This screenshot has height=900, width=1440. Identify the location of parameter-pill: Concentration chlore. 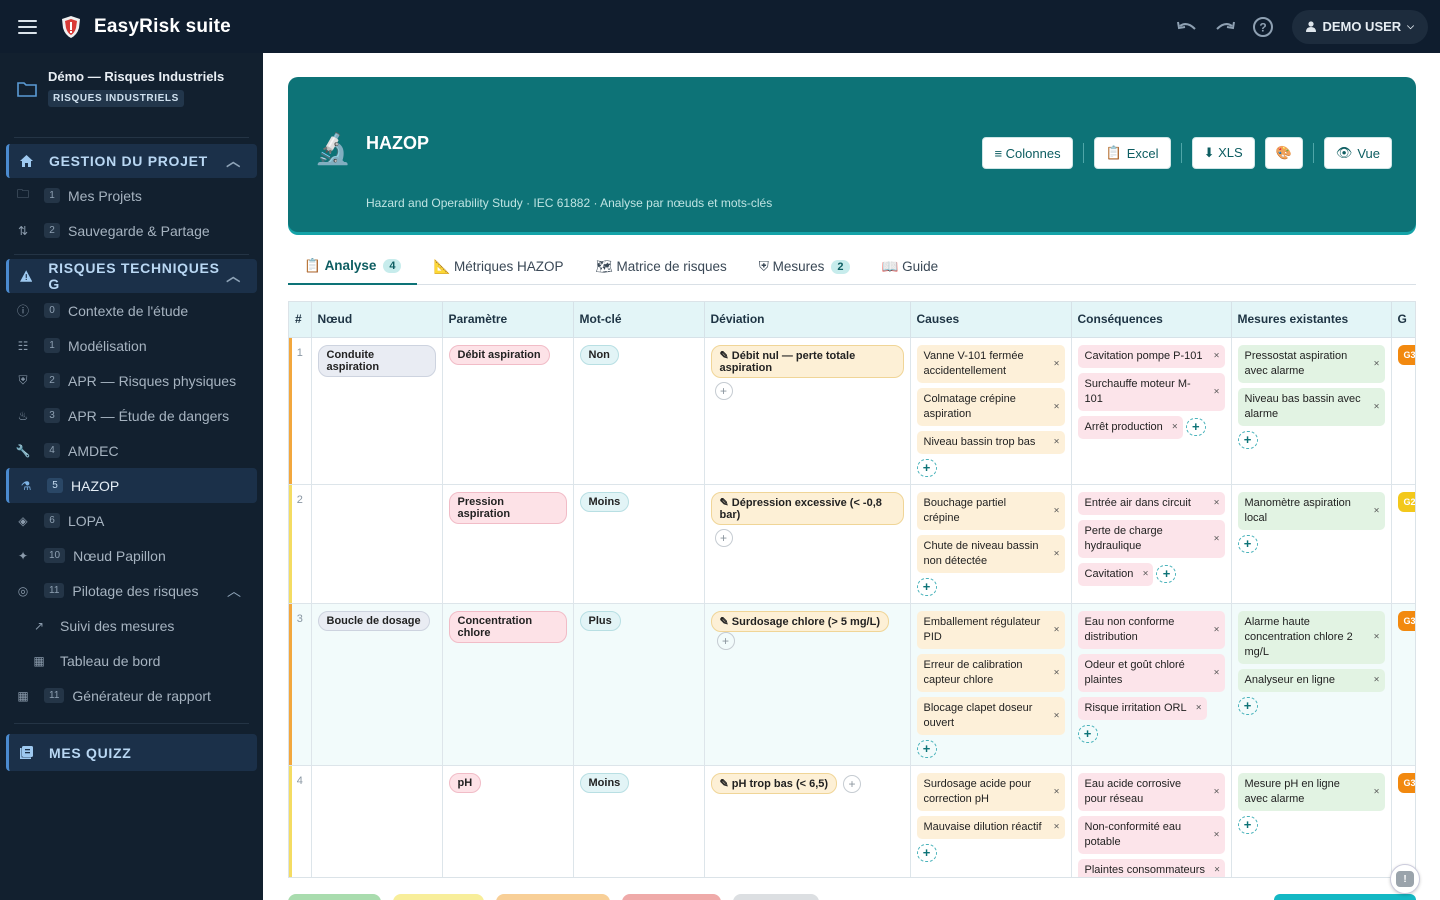
(507, 626).